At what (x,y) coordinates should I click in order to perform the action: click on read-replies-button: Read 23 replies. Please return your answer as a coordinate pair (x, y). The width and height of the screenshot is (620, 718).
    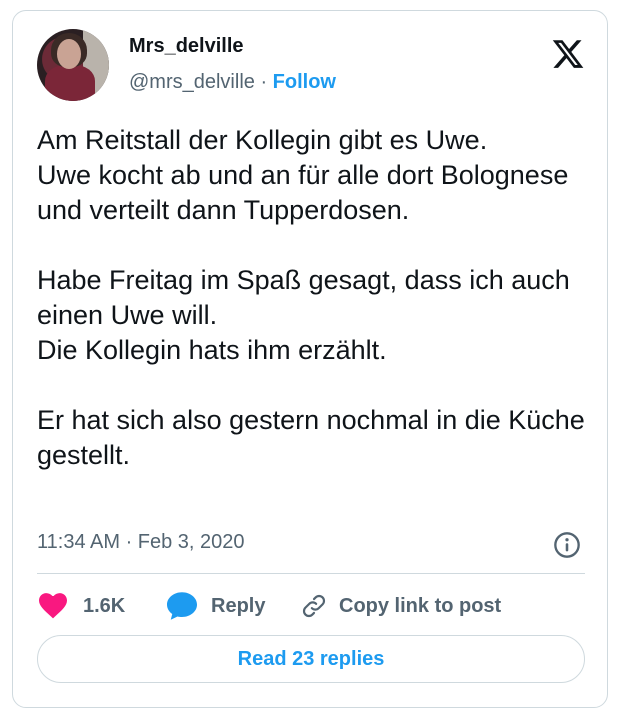
    Looking at the image, I should click on (311, 659).